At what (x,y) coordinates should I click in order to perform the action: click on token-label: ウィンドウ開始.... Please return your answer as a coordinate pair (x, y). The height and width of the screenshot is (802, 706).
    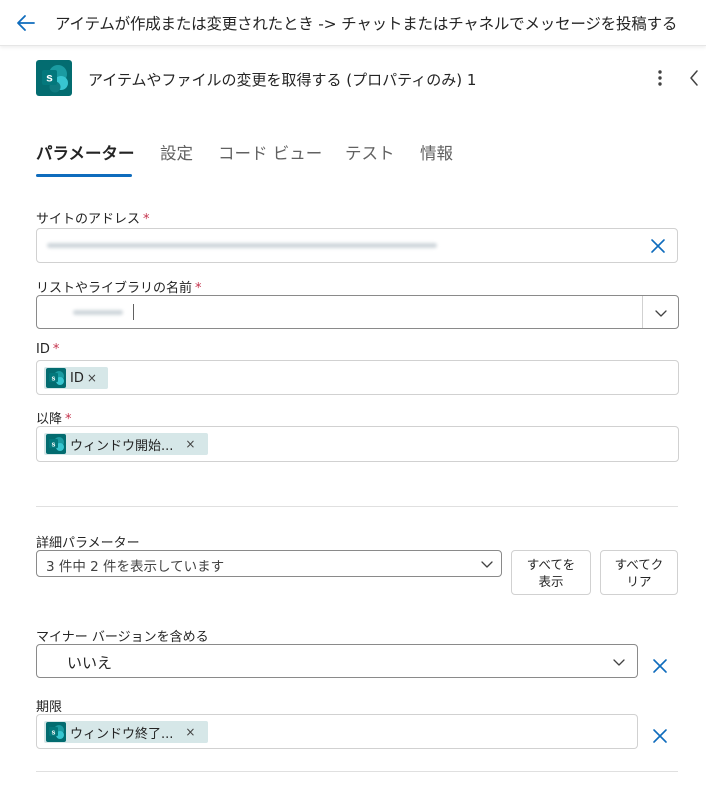
    Looking at the image, I should click on (122, 446).